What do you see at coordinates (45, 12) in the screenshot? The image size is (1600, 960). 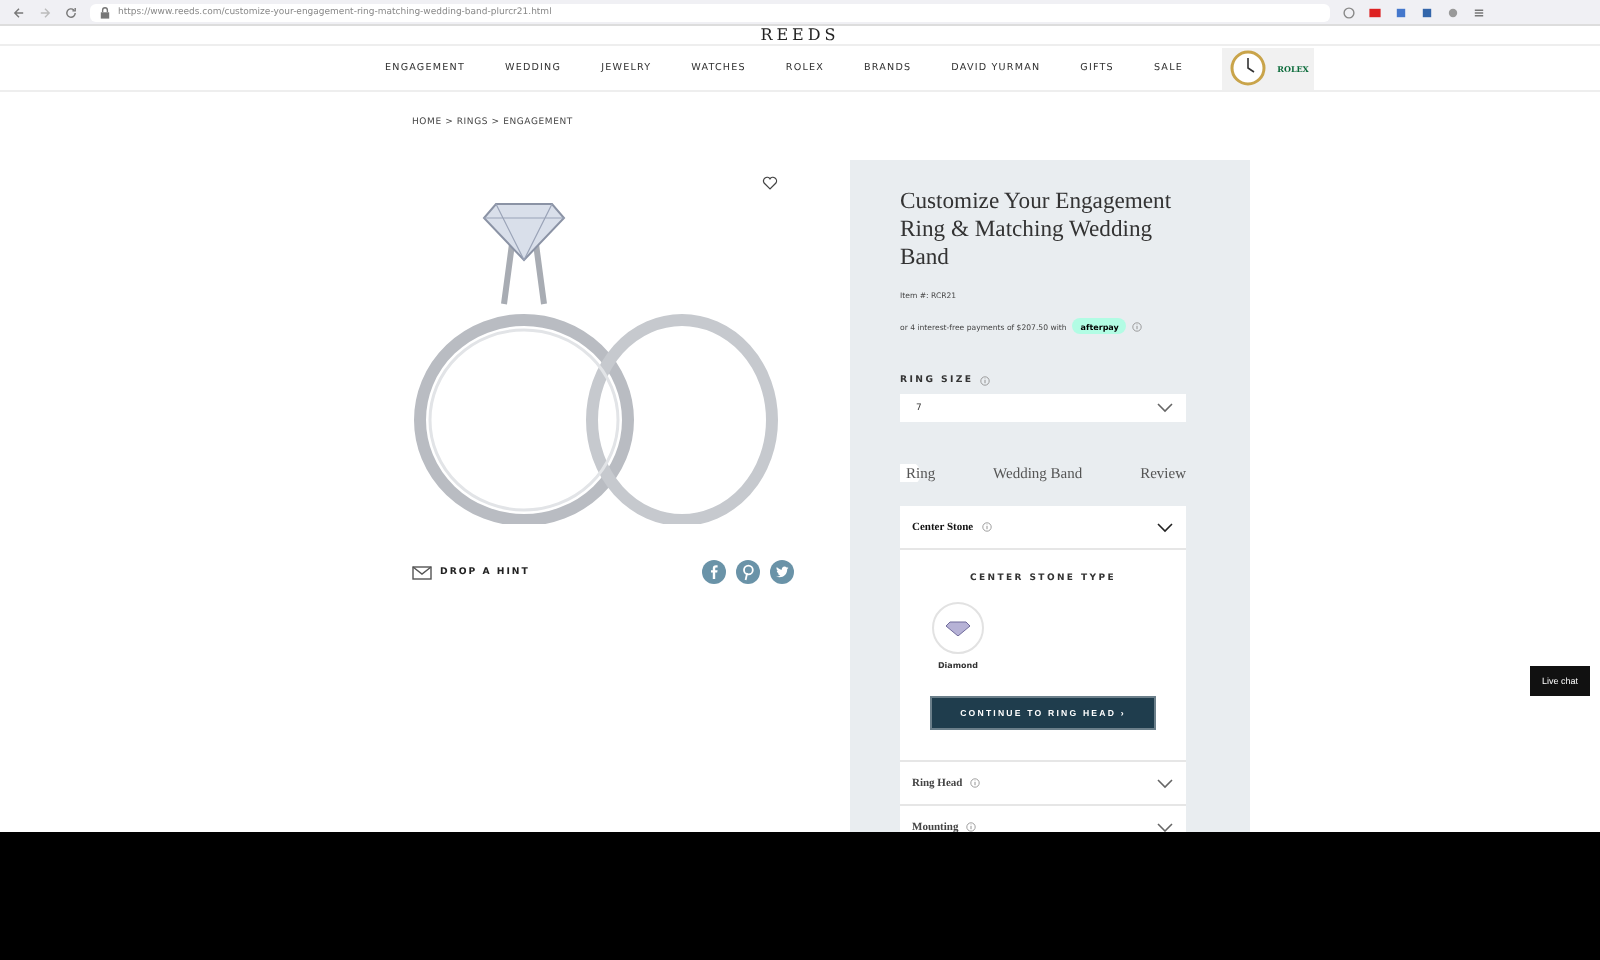 I see `forward-icon` at bounding box center [45, 12].